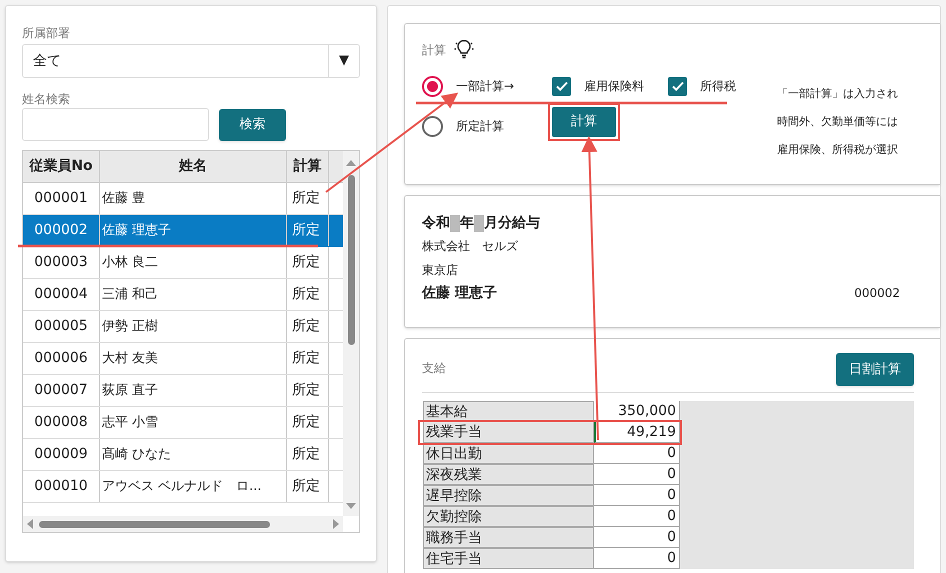  I want to click on table-row: 000008 志平 小雪 所定, so click(183, 423).